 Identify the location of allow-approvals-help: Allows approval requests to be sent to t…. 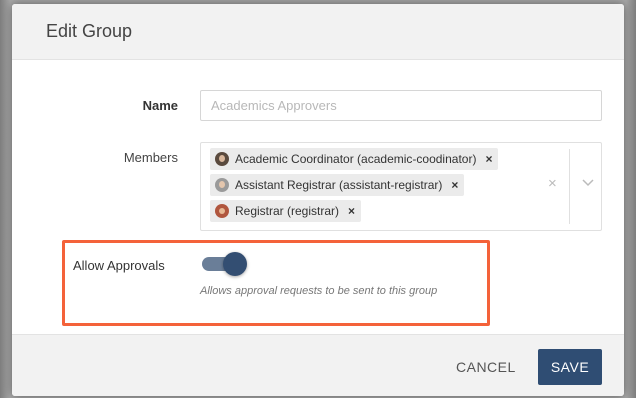
(319, 291).